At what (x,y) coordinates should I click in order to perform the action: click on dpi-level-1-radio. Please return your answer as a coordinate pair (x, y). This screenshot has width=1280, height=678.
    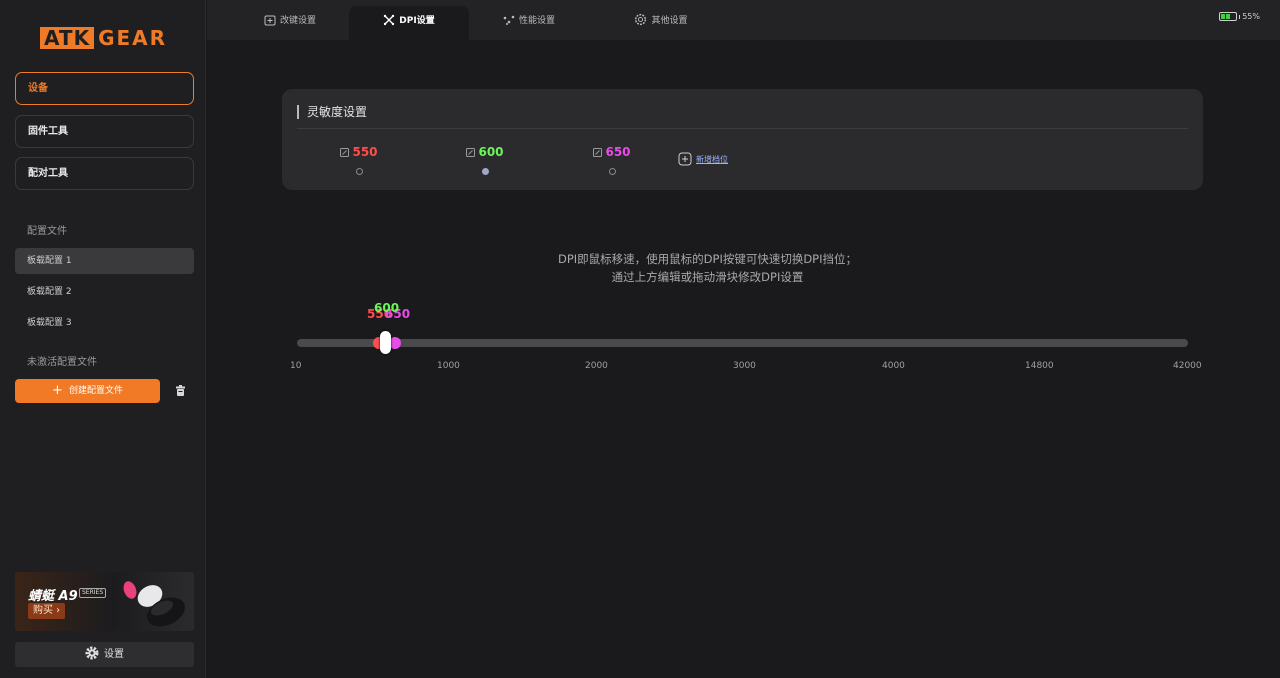
    Looking at the image, I should click on (359, 171).